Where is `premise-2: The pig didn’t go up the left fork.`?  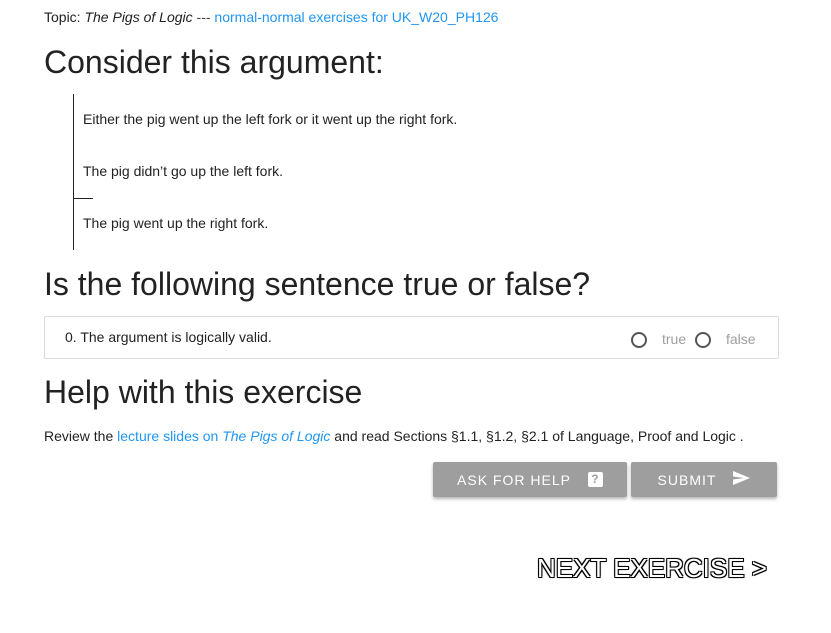 premise-2: The pig didn’t go up the left fork. is located at coordinates (183, 171).